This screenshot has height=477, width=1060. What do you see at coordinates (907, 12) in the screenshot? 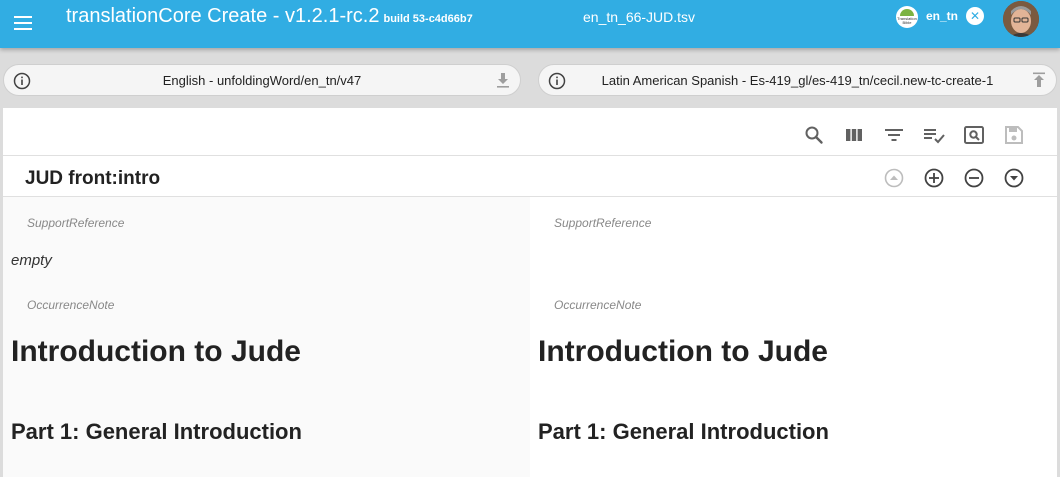
I see `leaf-icon` at bounding box center [907, 12].